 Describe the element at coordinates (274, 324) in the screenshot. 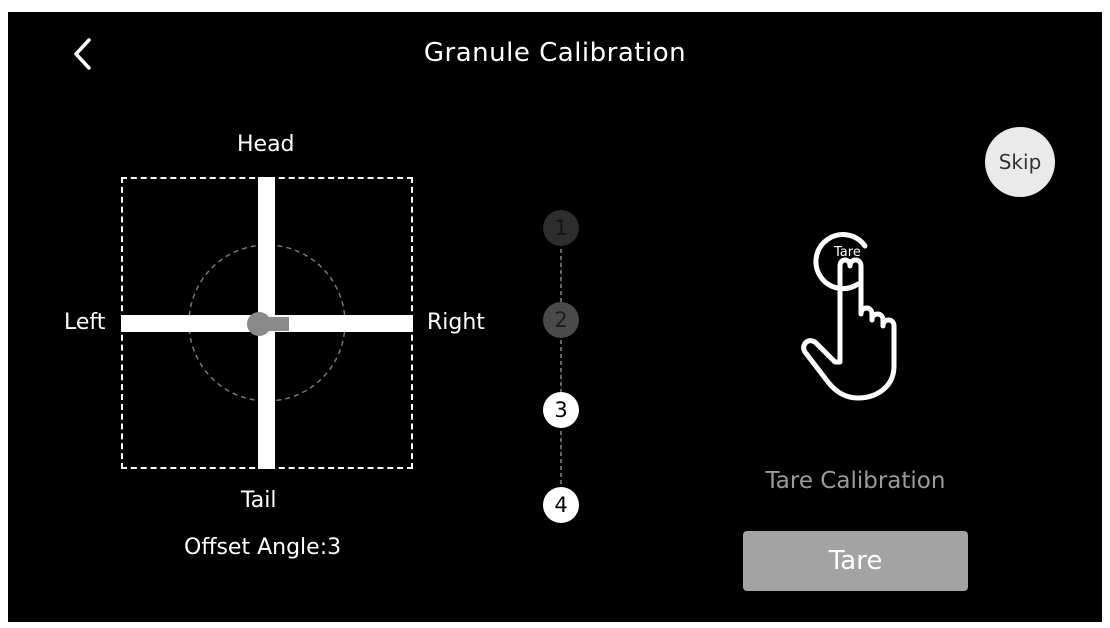

I see `sensor-pointer` at that location.